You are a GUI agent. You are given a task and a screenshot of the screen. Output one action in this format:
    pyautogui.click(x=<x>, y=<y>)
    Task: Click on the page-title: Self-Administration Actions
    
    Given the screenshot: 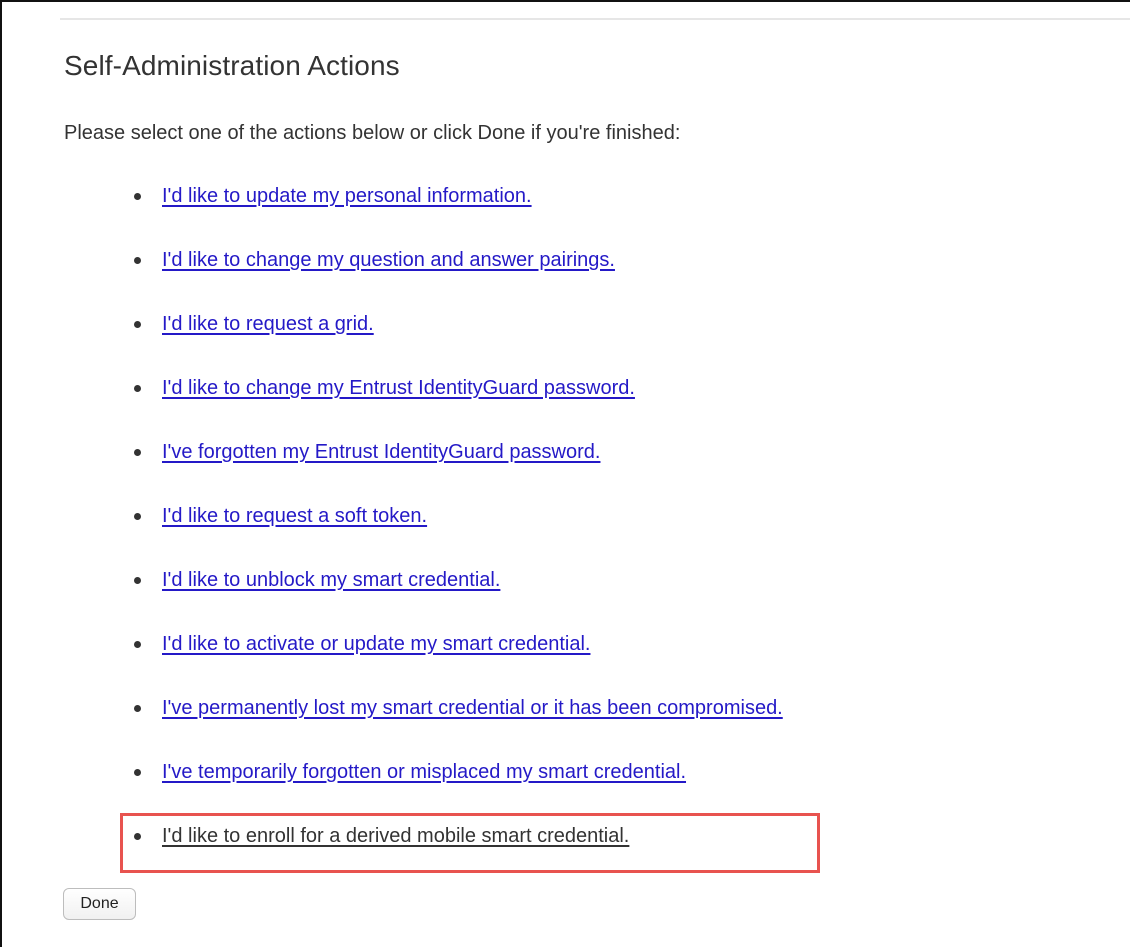 What is the action you would take?
    pyautogui.click(x=232, y=65)
    